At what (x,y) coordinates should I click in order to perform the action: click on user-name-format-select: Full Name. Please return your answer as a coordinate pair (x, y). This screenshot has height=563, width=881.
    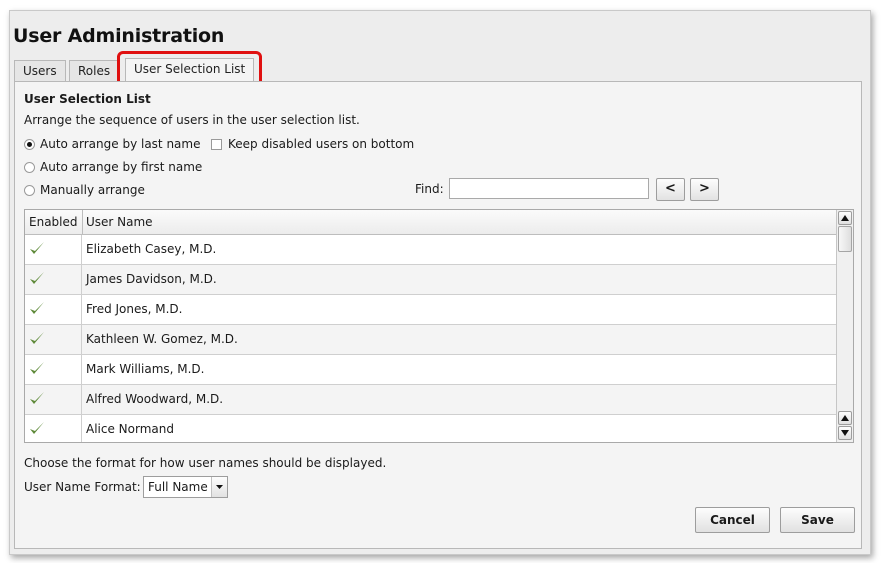
    Looking at the image, I should click on (185, 487).